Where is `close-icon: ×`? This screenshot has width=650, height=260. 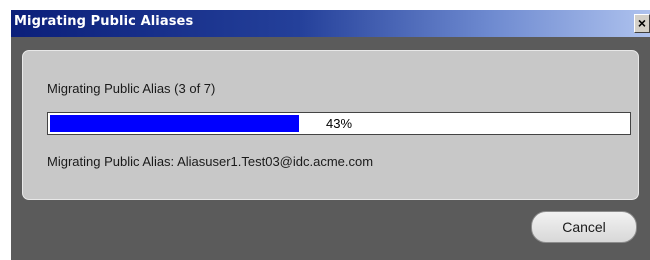 close-icon: × is located at coordinates (642, 23).